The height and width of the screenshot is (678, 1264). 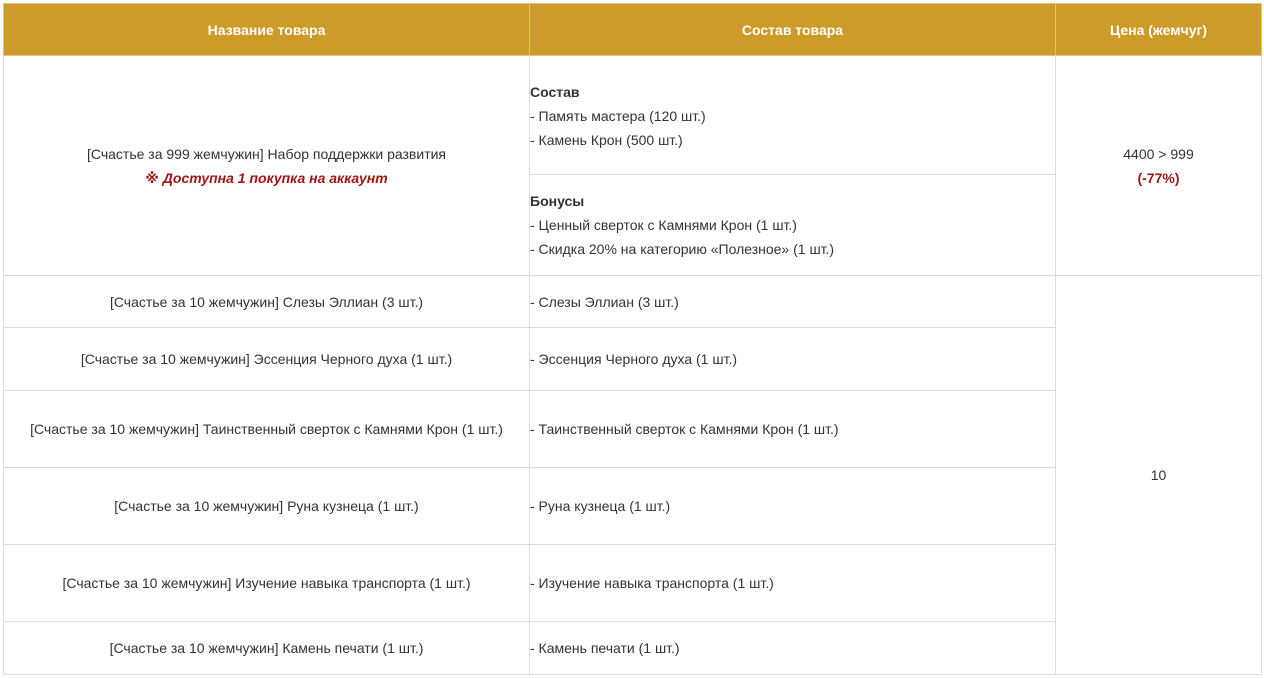 I want to click on item-composition: - Руна кузнеца (1 шт.), so click(x=792, y=506).